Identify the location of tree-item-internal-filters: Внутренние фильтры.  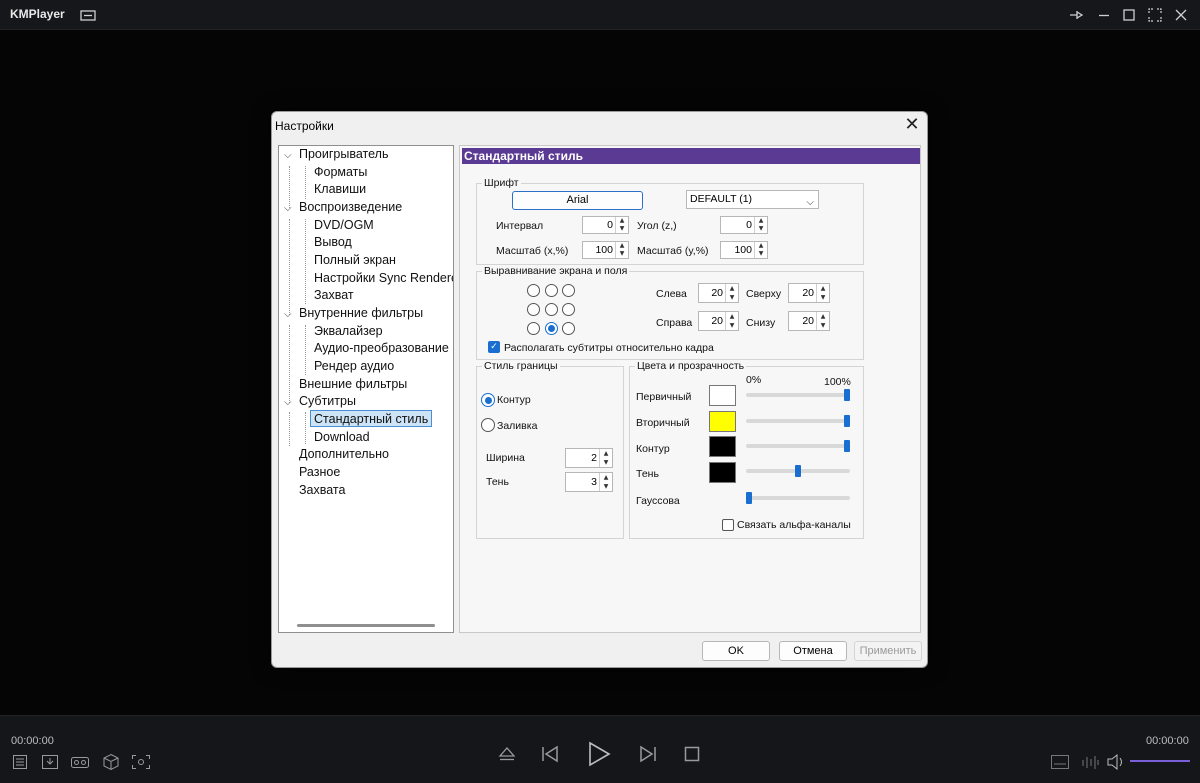
(361, 313).